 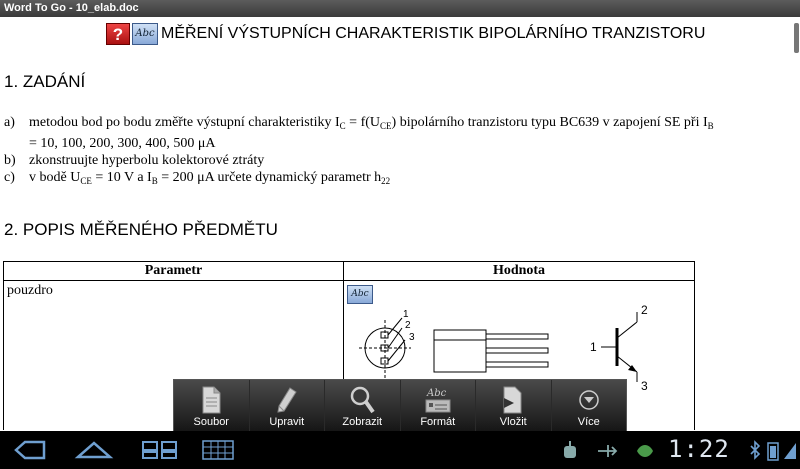 I want to click on menu-item-soubor: Soubor, so click(x=212, y=405).